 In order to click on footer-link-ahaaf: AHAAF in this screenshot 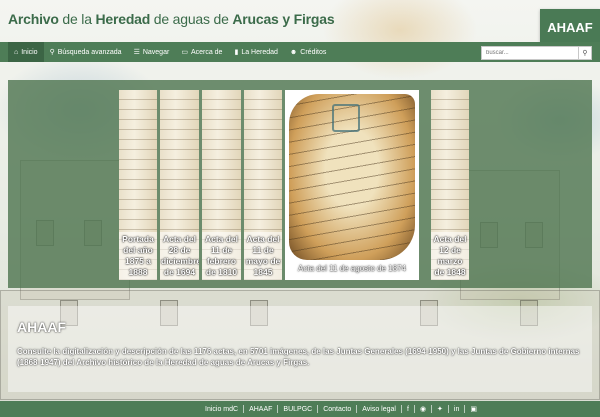, I will do `click(260, 409)`.